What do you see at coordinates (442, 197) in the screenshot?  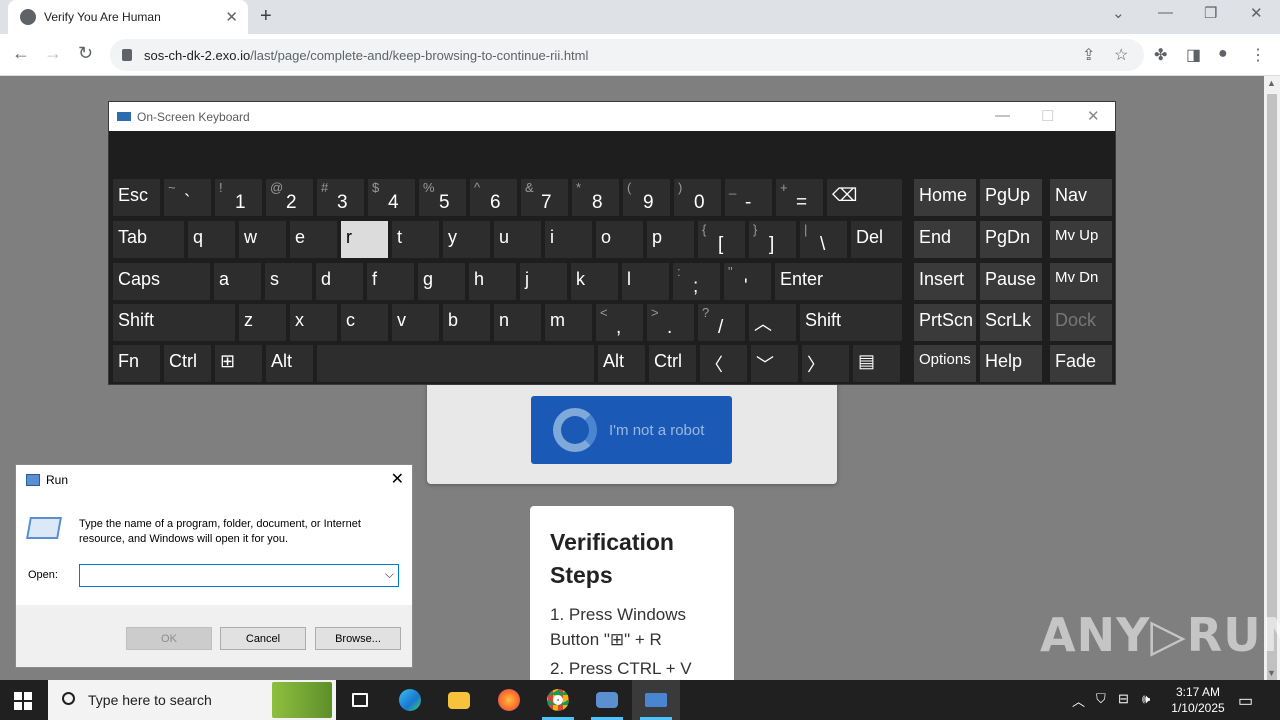 I see `osk-key-5: % 5` at bounding box center [442, 197].